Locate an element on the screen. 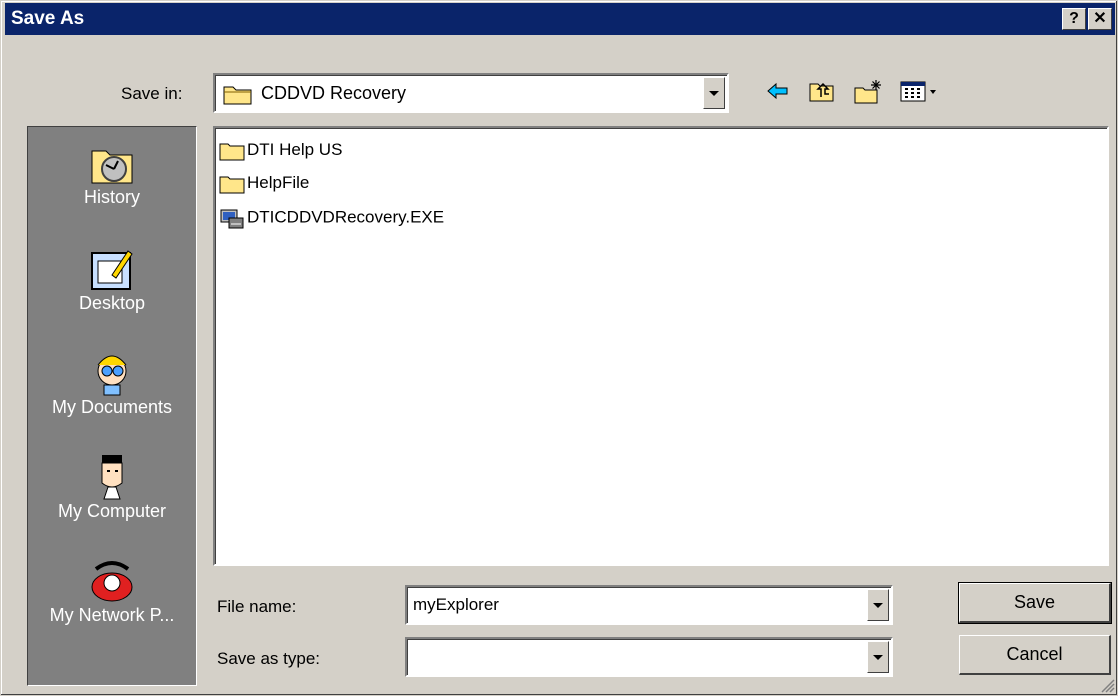  save-as-type-select is located at coordinates (649, 657).